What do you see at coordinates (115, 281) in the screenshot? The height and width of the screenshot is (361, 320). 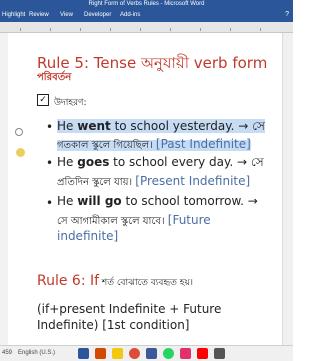 I see `rule6-title: Rule 6: If শর্ত বোঝাতে ব্যবহৃত হয়।` at bounding box center [115, 281].